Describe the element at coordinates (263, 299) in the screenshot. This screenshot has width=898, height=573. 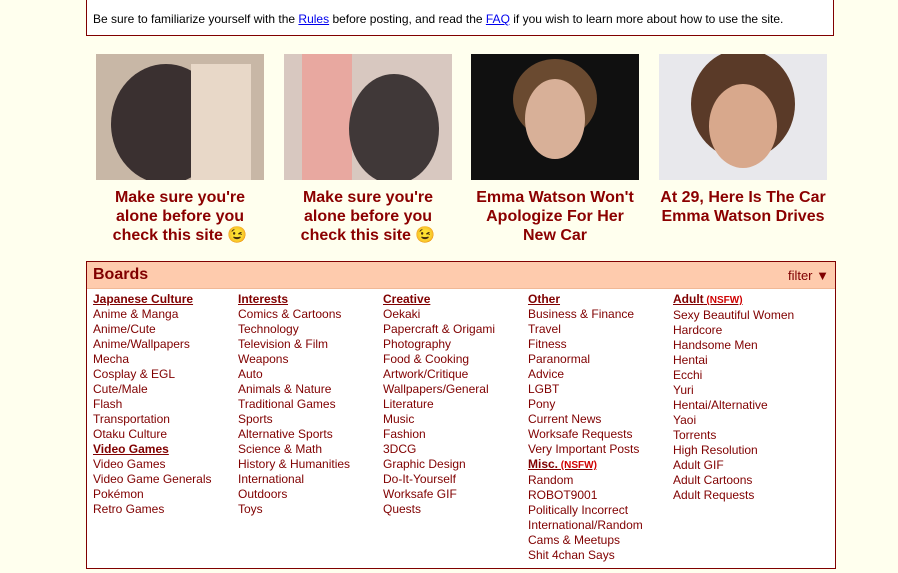
I see `board-category-title: Interests` at that location.